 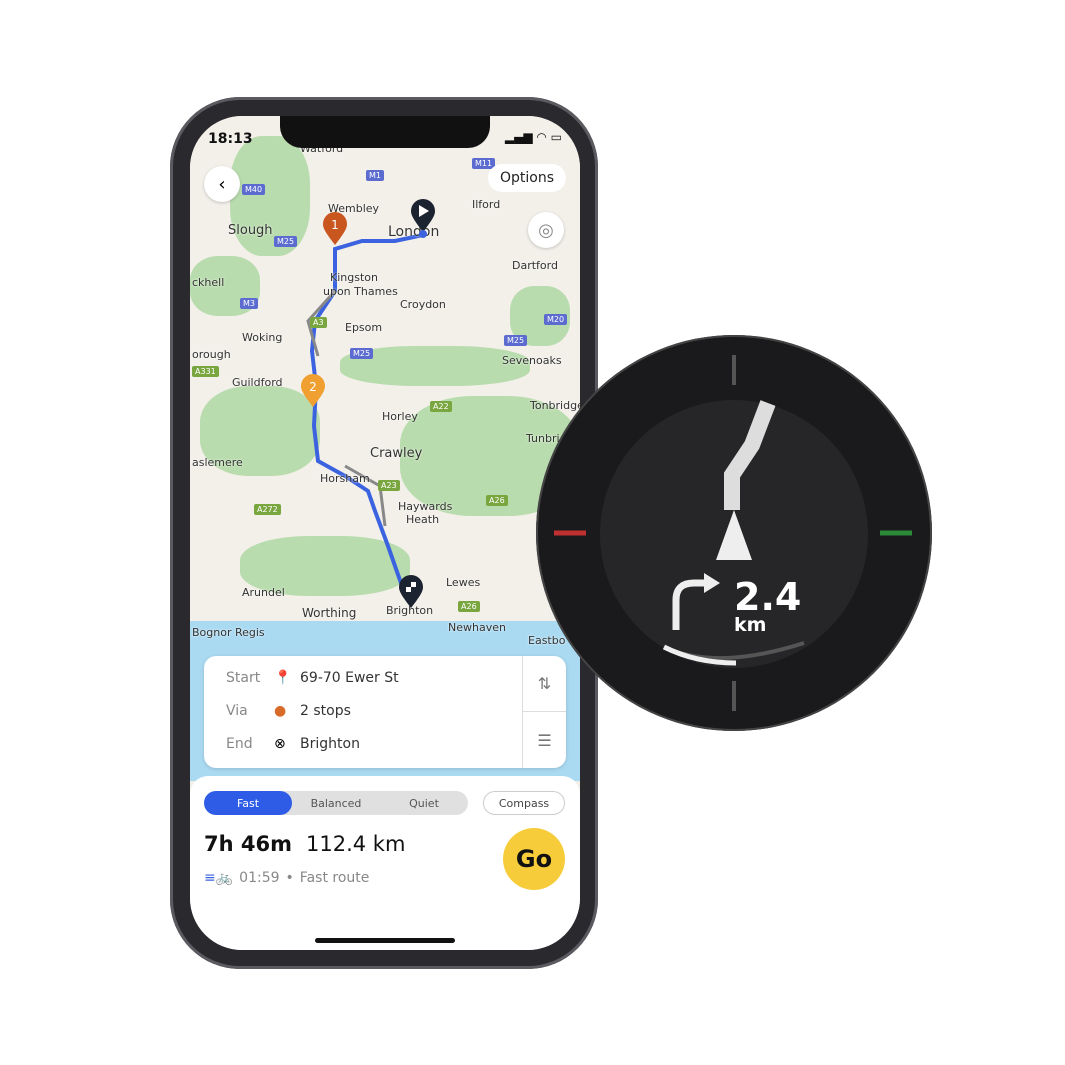 I want to click on place-label: Horley, so click(x=400, y=416).